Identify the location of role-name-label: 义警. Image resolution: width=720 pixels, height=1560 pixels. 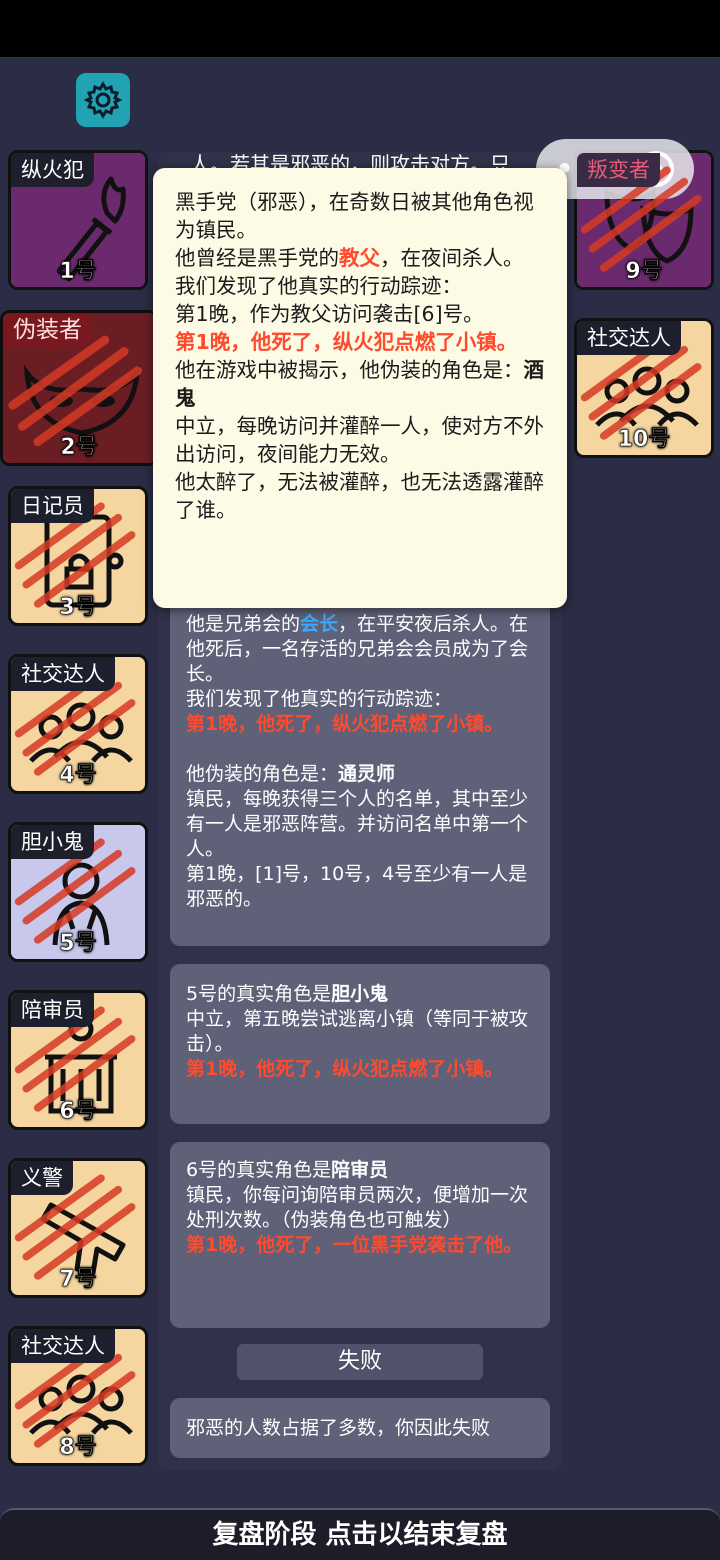
(42, 1178).